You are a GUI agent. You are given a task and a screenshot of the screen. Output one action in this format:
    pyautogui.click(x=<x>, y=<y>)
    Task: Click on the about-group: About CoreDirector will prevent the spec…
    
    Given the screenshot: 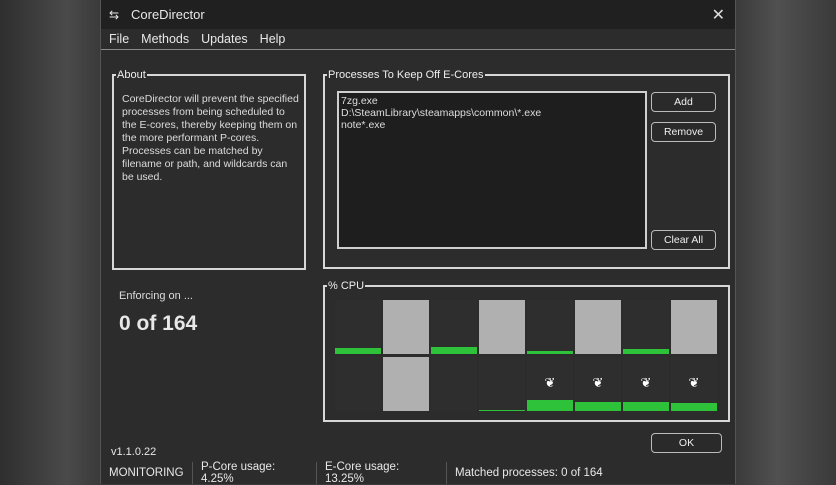 What is the action you would take?
    pyautogui.click(x=209, y=169)
    